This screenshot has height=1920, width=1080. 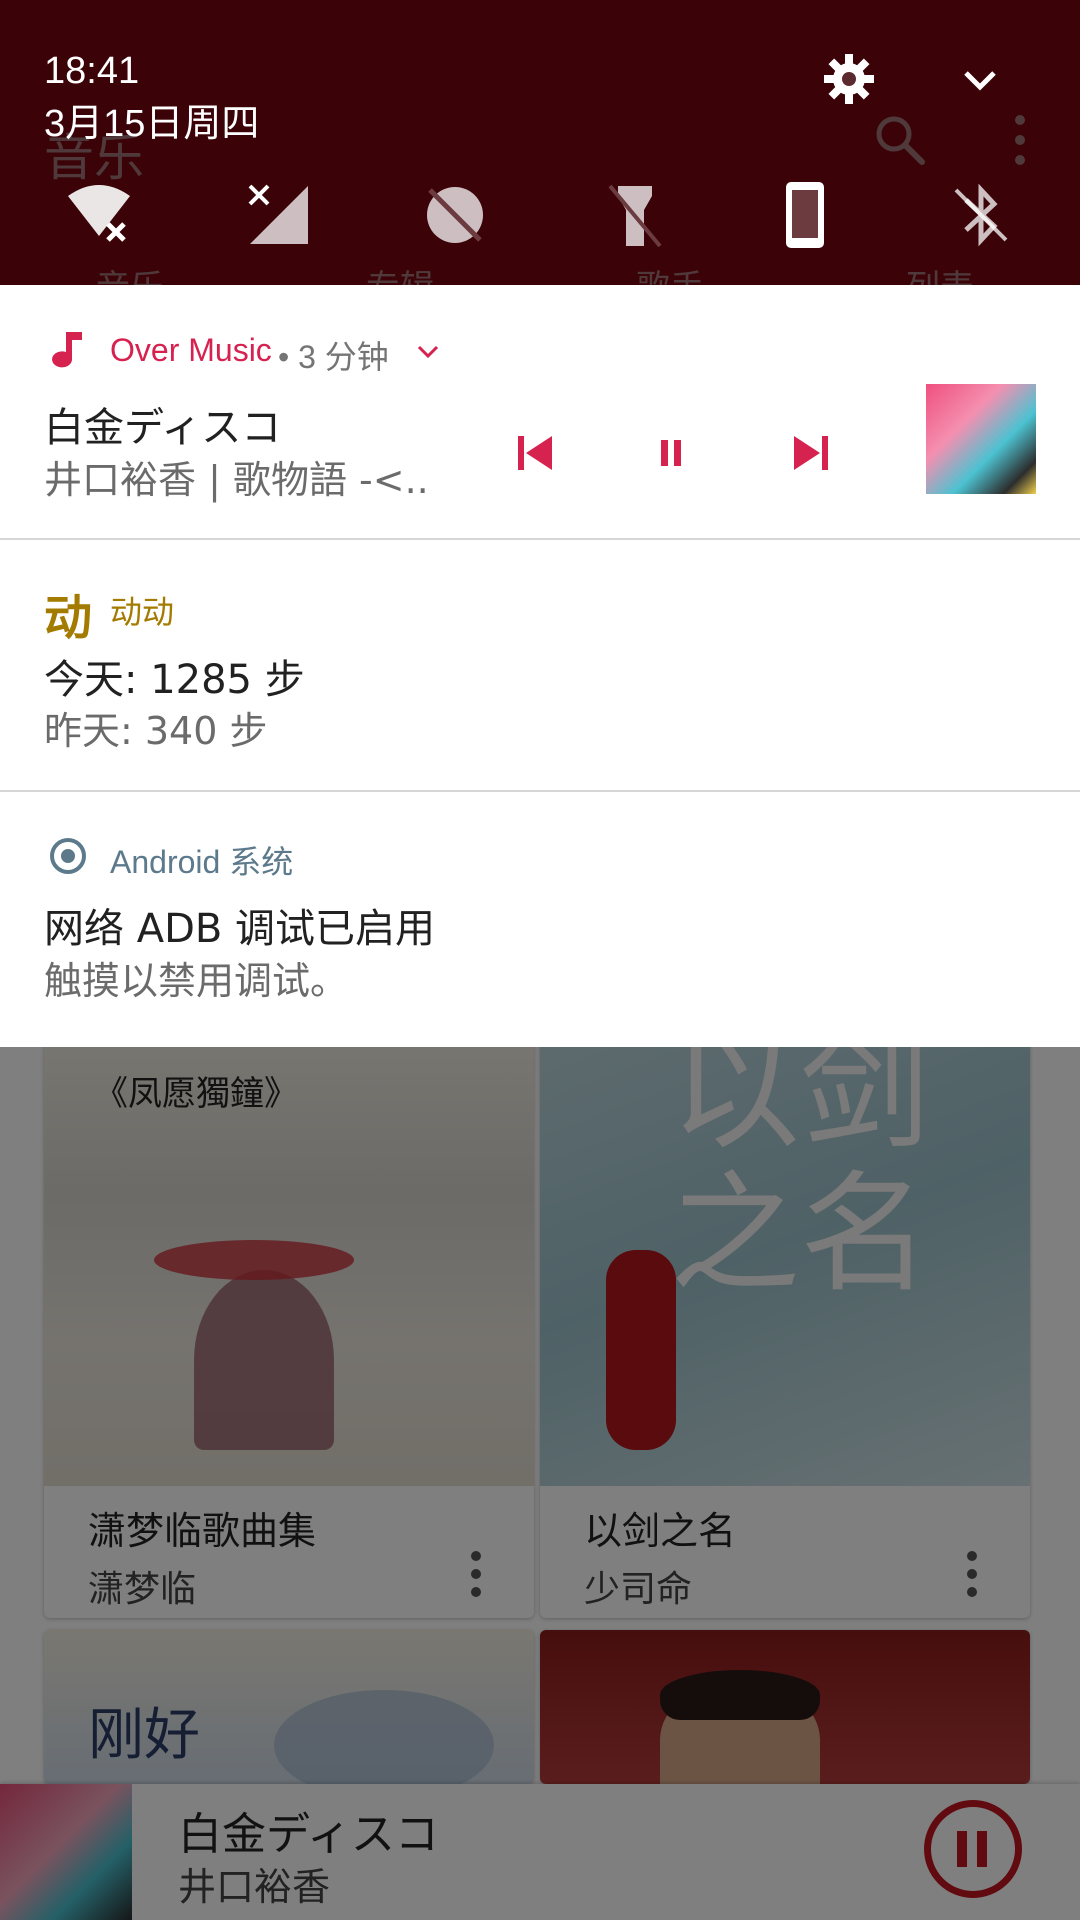 I want to click on notification-app-name: Android 系统, so click(x=202, y=862).